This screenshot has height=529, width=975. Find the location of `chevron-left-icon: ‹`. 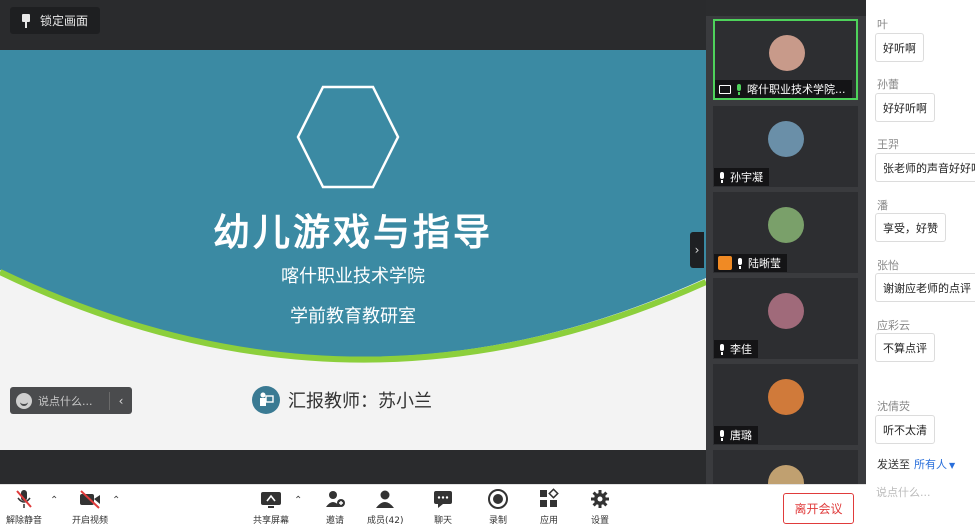

chevron-left-icon: ‹ is located at coordinates (121, 401).